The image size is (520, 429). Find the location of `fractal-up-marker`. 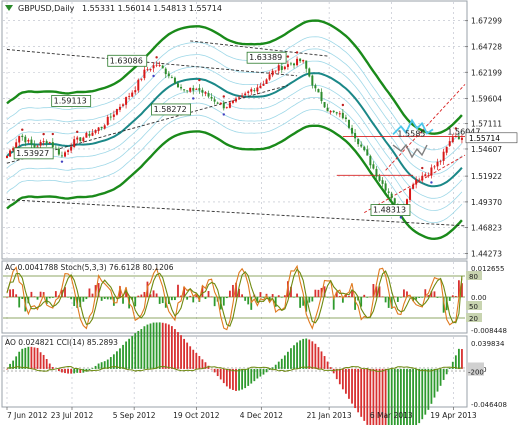

fractal-up-marker is located at coordinates (43, 134).